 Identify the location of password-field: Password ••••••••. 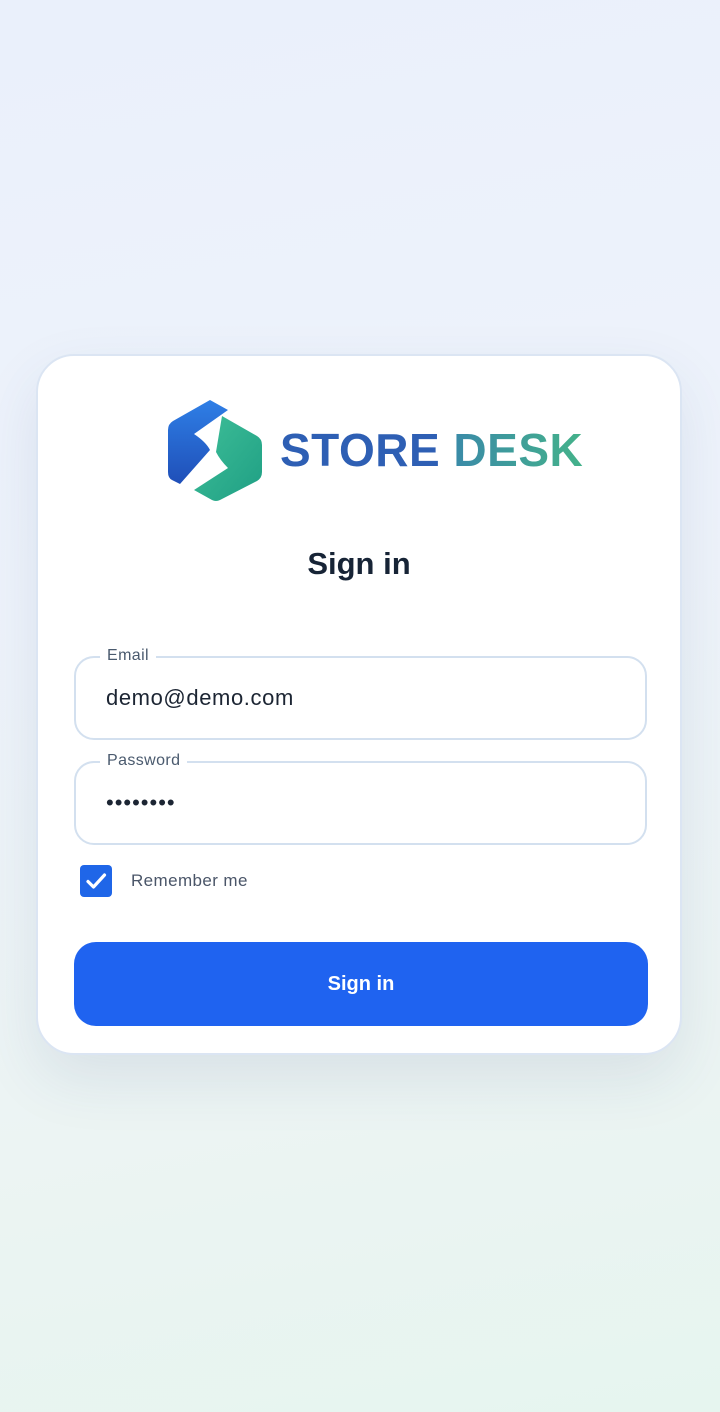
(360, 797).